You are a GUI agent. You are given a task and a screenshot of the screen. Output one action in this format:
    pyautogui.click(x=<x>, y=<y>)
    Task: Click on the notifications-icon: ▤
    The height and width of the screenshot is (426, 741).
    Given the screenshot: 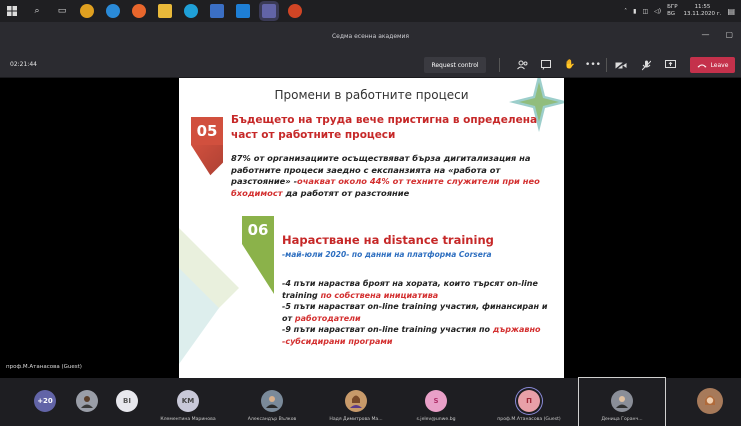 What is the action you would take?
    pyautogui.click(x=731, y=11)
    